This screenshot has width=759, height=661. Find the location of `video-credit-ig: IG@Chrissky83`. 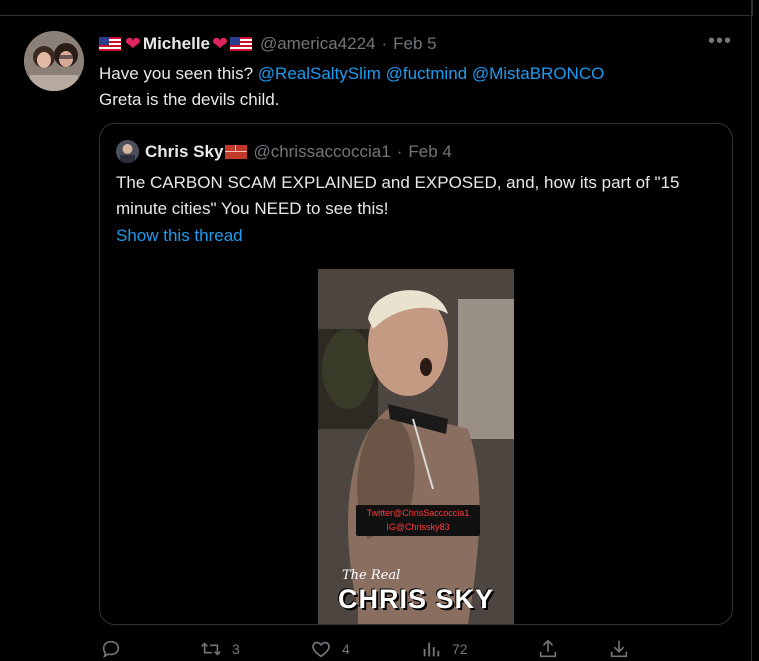

video-credit-ig: IG@Chrissky83 is located at coordinates (418, 527).